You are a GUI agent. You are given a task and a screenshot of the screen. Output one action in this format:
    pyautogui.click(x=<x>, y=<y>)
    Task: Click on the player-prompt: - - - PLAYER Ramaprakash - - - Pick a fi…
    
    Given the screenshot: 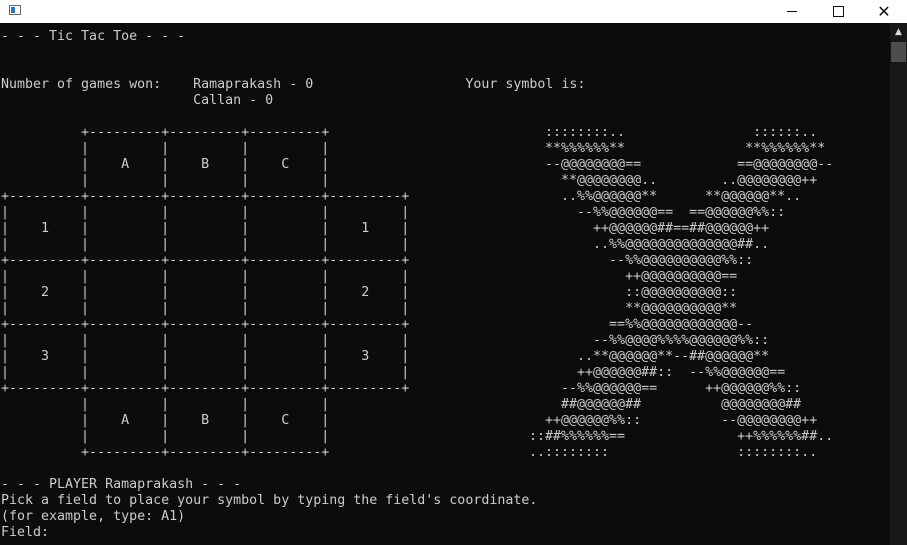 What is the action you would take?
    pyautogui.click(x=269, y=509)
    